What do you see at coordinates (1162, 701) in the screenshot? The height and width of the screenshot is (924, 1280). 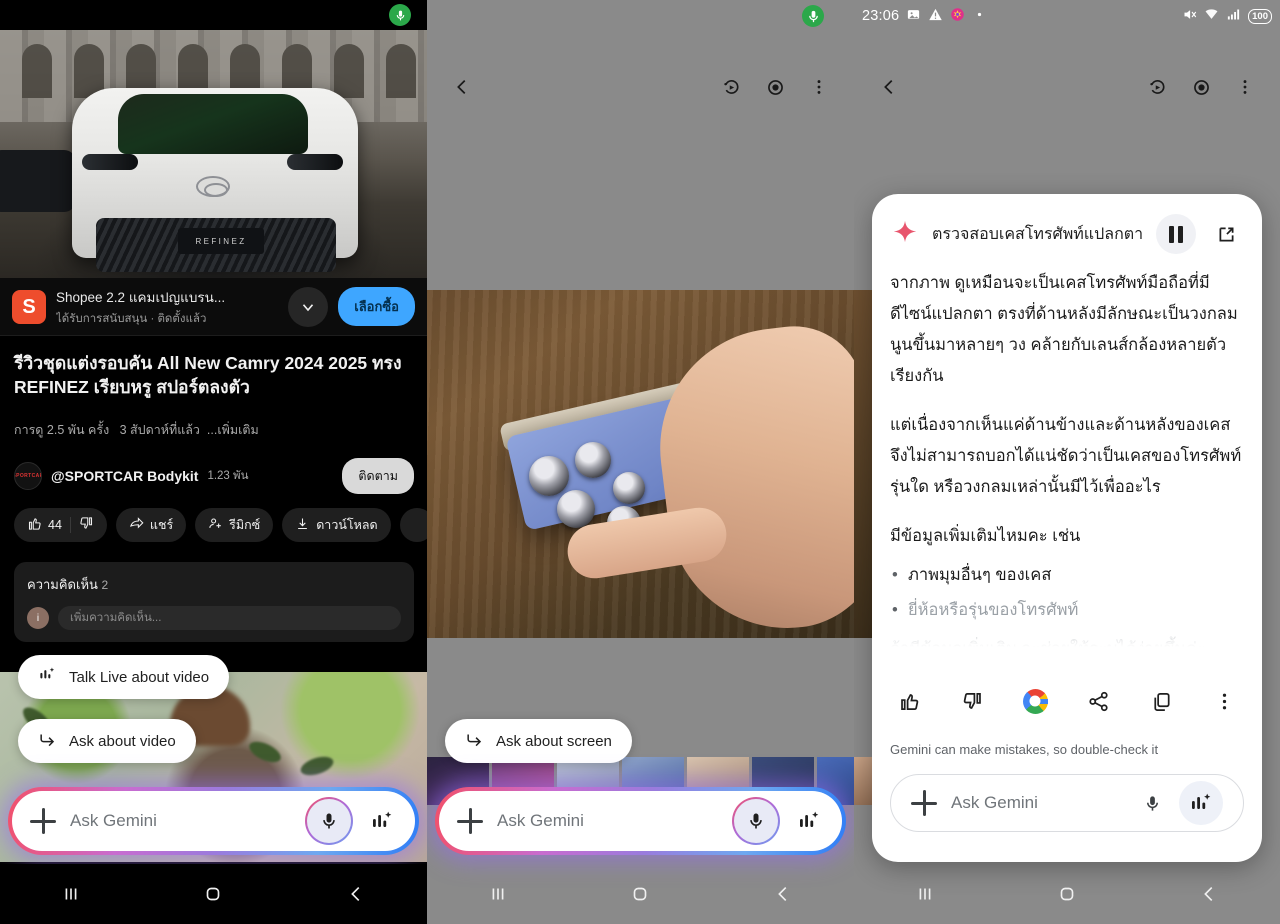 I see `copy-icon` at bounding box center [1162, 701].